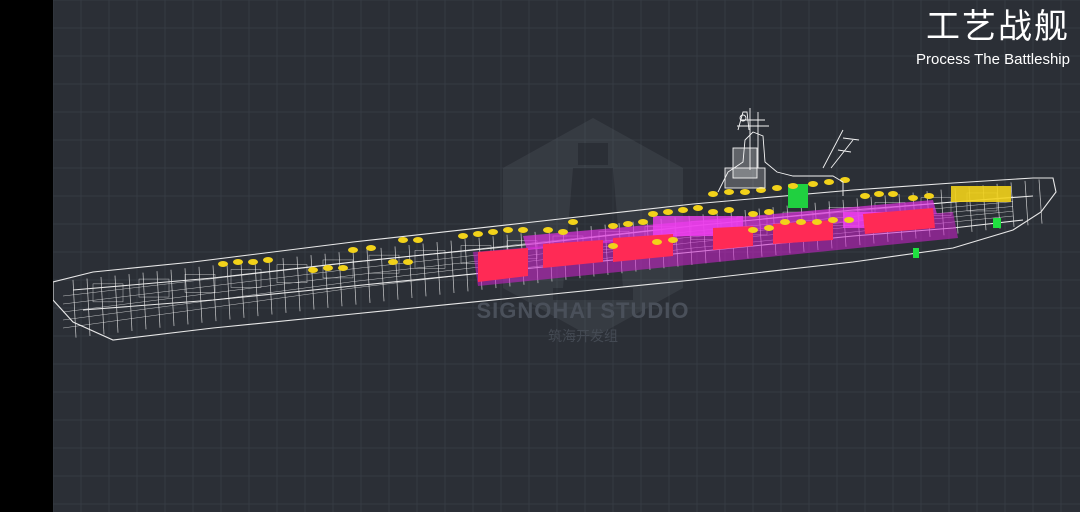 This screenshot has height=512, width=1080. What do you see at coordinates (998, 27) in the screenshot?
I see `app-title: 工艺战舰` at bounding box center [998, 27].